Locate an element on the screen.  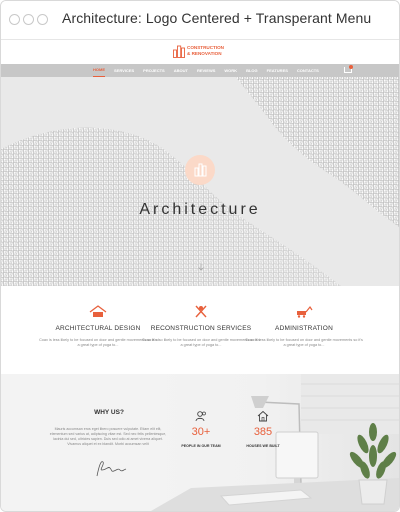
window-minimize-button is located at coordinates (28, 19).